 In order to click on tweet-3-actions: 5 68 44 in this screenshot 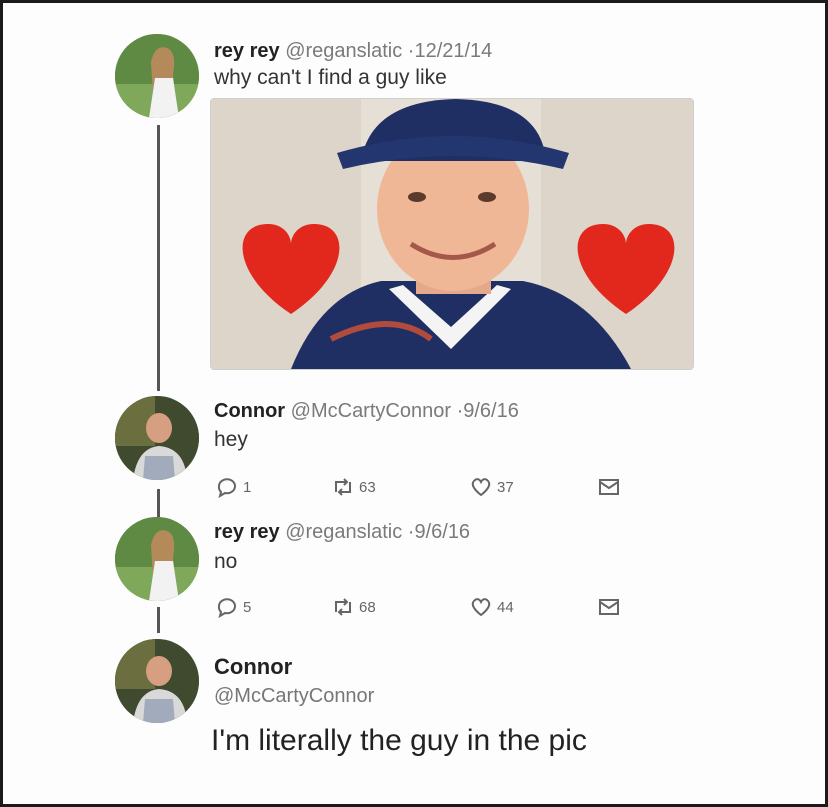, I will do `click(425, 608)`.